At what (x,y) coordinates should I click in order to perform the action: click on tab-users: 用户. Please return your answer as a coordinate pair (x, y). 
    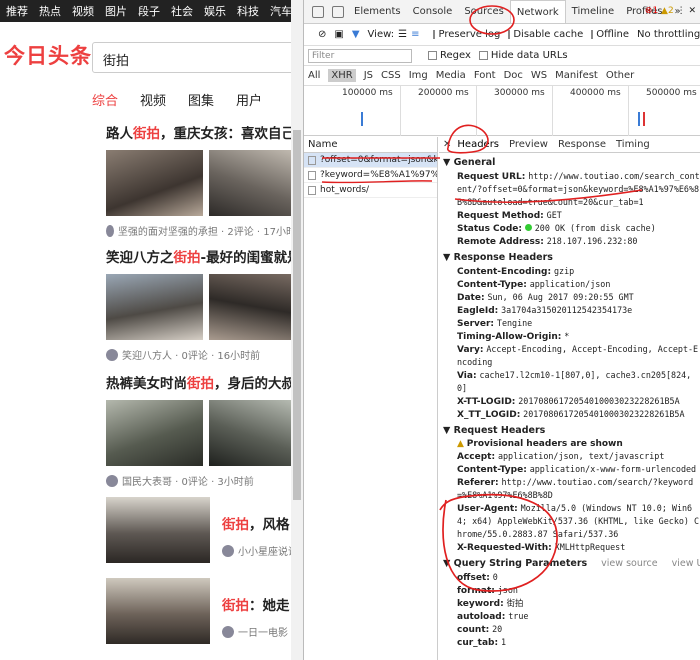
    Looking at the image, I should click on (249, 99).